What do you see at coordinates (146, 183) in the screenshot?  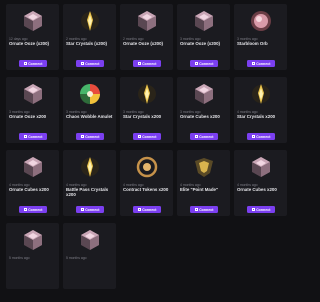 I see `reward-card: 4 months ago Contract Tokens x200 Connect` at bounding box center [146, 183].